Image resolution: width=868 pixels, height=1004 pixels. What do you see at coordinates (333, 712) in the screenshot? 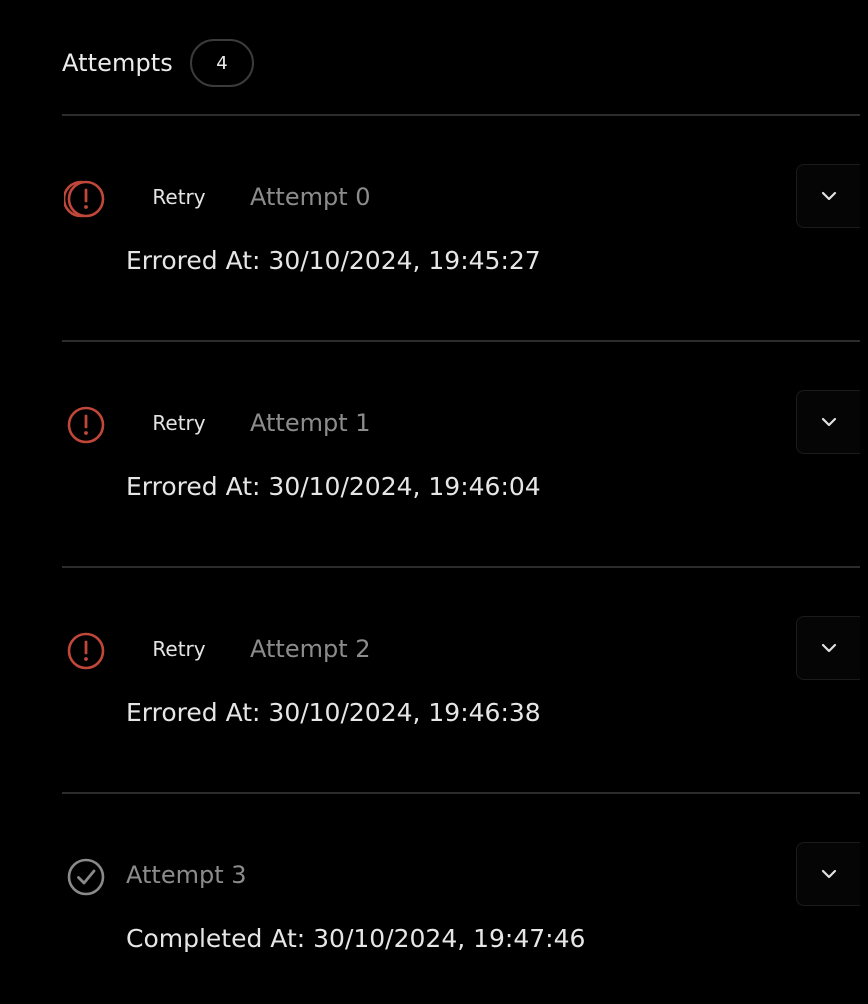
I see `attempt-timestamp: Errored At: 30/10/2024, 19:46:38` at bounding box center [333, 712].